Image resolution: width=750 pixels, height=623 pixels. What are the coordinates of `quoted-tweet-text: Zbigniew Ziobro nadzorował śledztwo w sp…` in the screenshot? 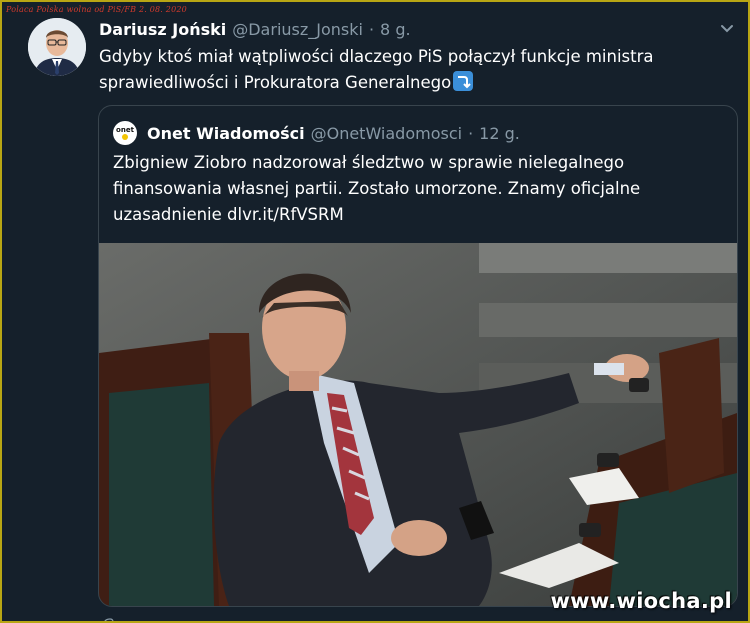 It's located at (377, 188).